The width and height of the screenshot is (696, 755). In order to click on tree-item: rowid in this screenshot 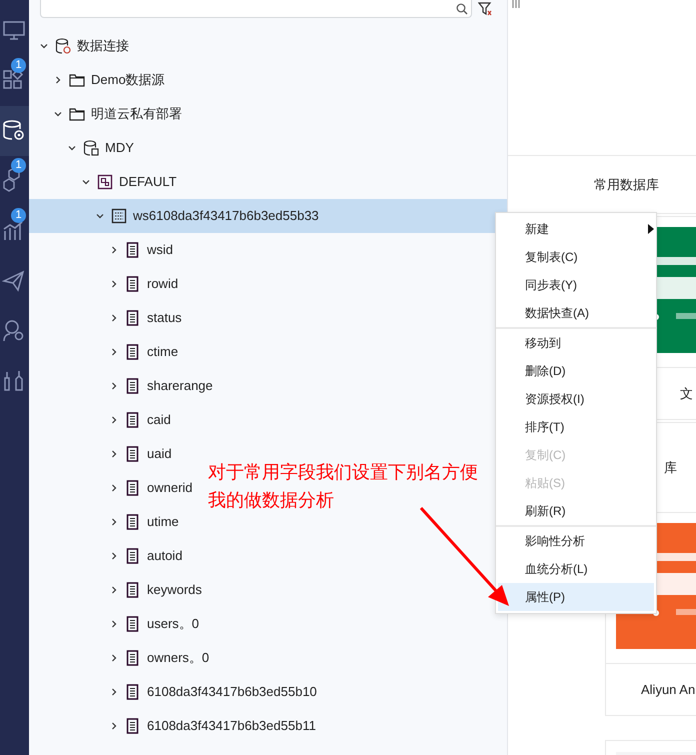, I will do `click(142, 284)`.